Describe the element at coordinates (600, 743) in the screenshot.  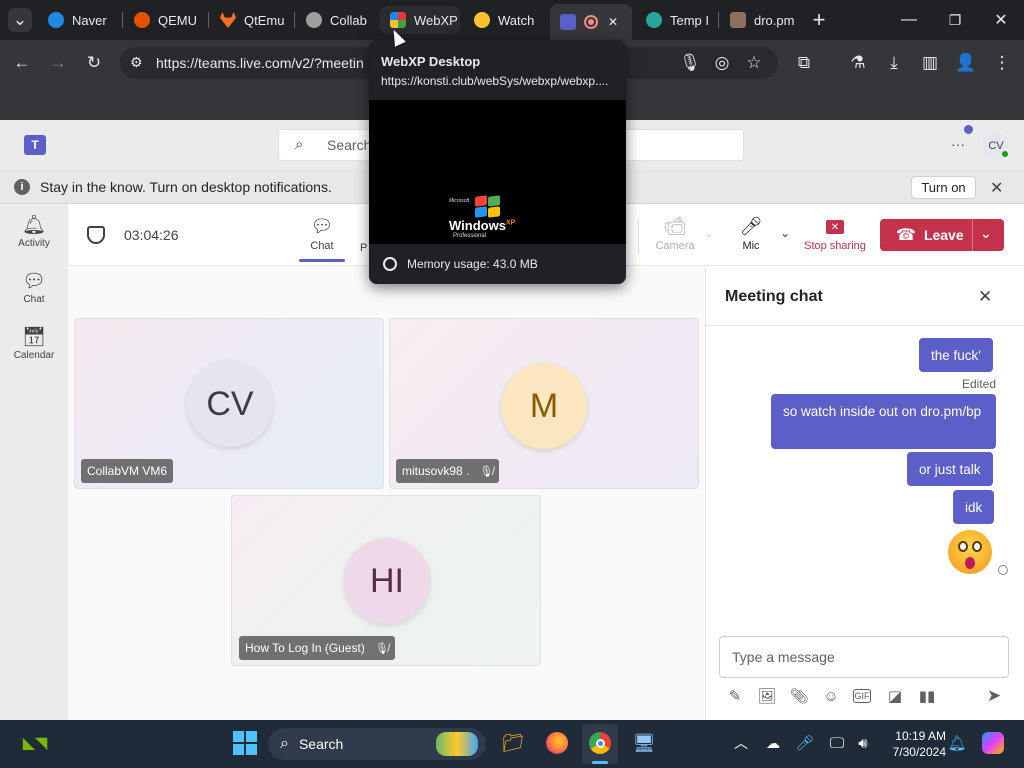
I see `chrome-icon` at that location.